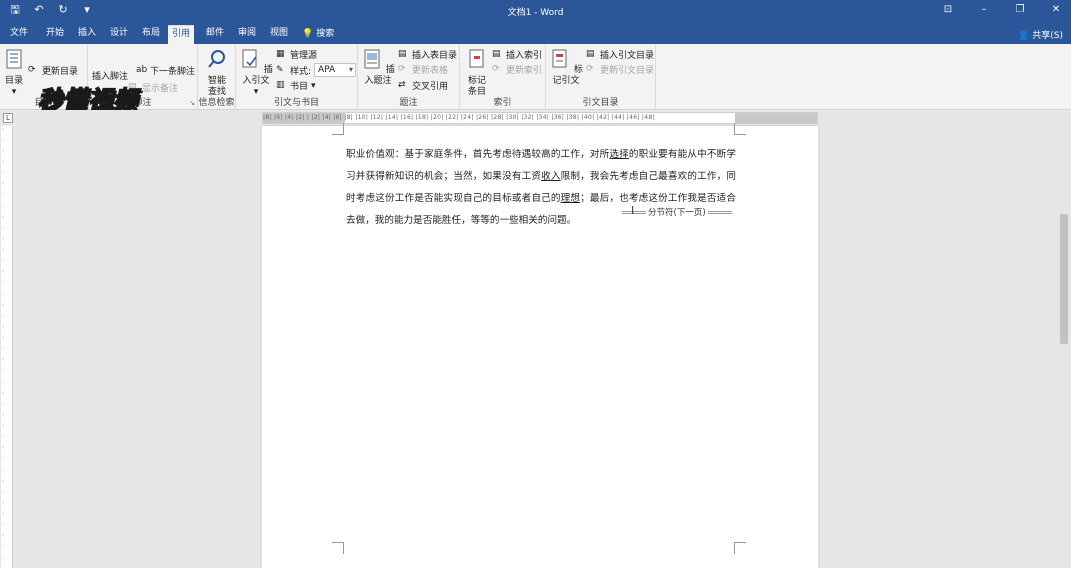 This screenshot has height=568, width=1071. Describe the element at coordinates (14, 73) in the screenshot. I see `toc-button: 目录 ▾` at that location.